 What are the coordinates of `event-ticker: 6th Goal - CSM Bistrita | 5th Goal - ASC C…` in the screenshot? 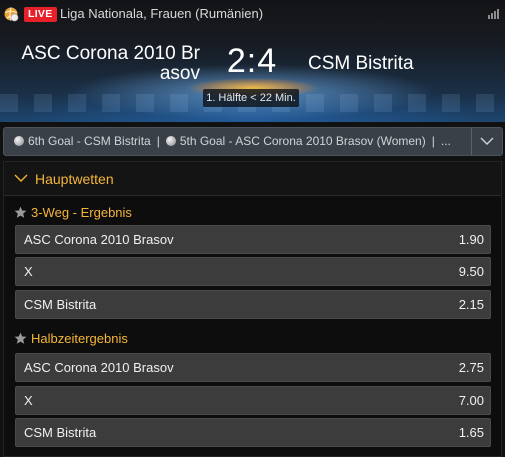 It's located at (253, 141).